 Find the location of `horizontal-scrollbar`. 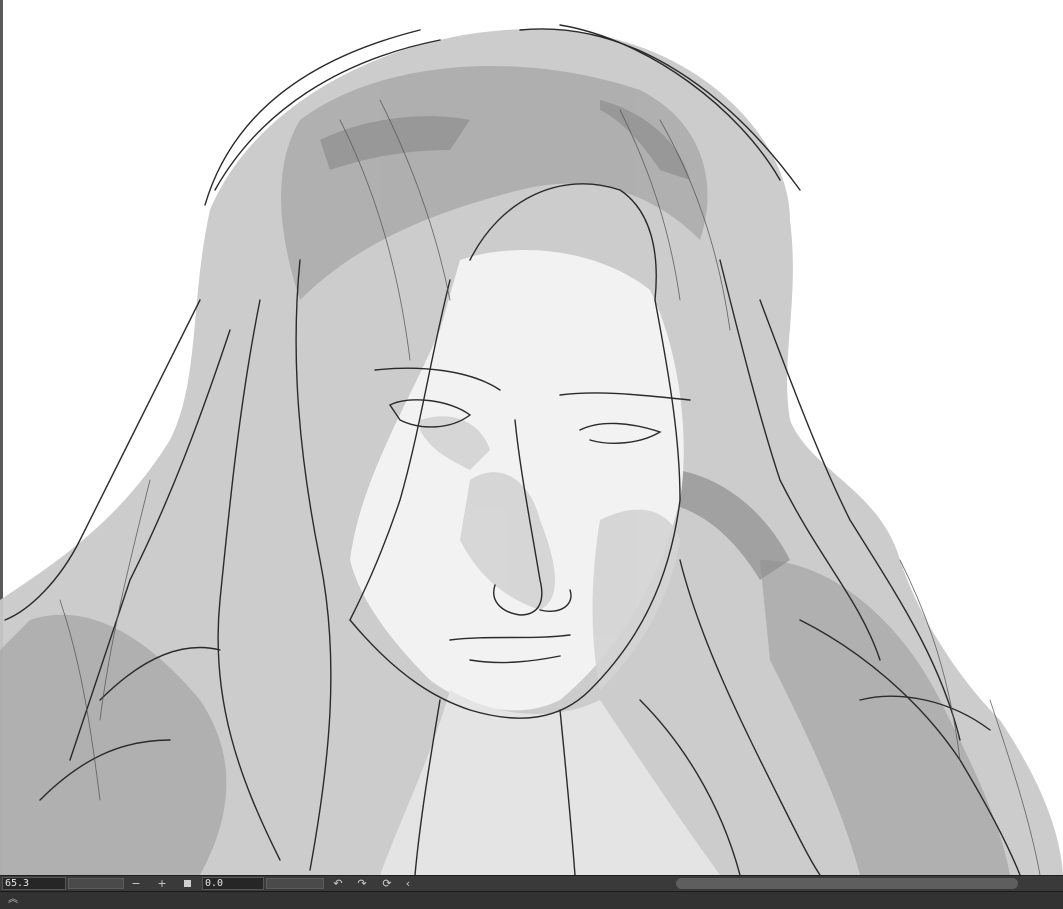

horizontal-scrollbar is located at coordinates (847, 883).